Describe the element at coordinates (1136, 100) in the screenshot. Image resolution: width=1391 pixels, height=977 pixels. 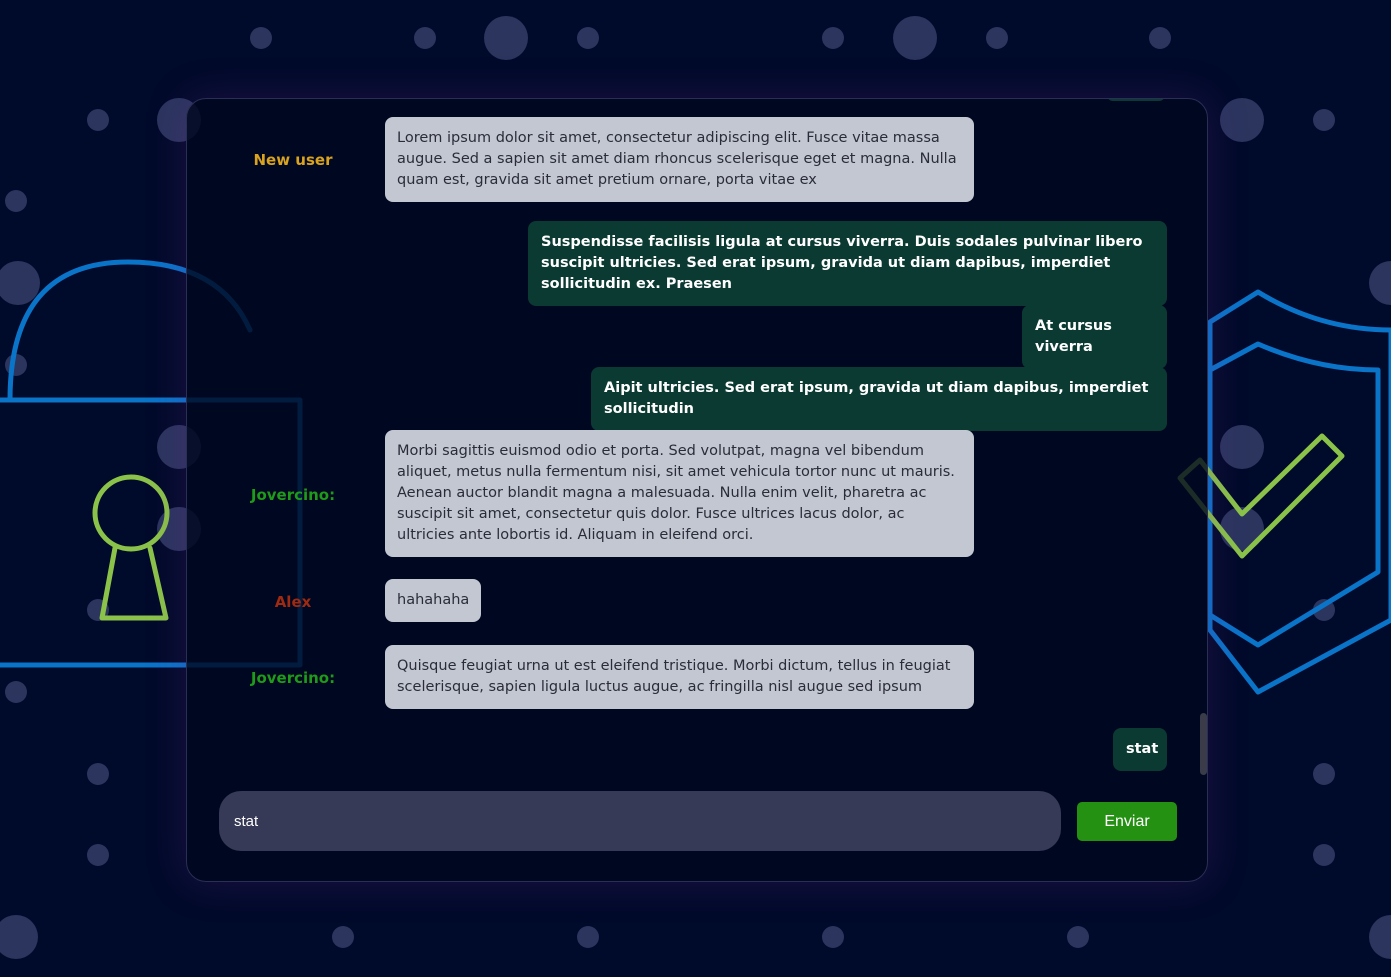
I see `previous-message-edge` at that location.